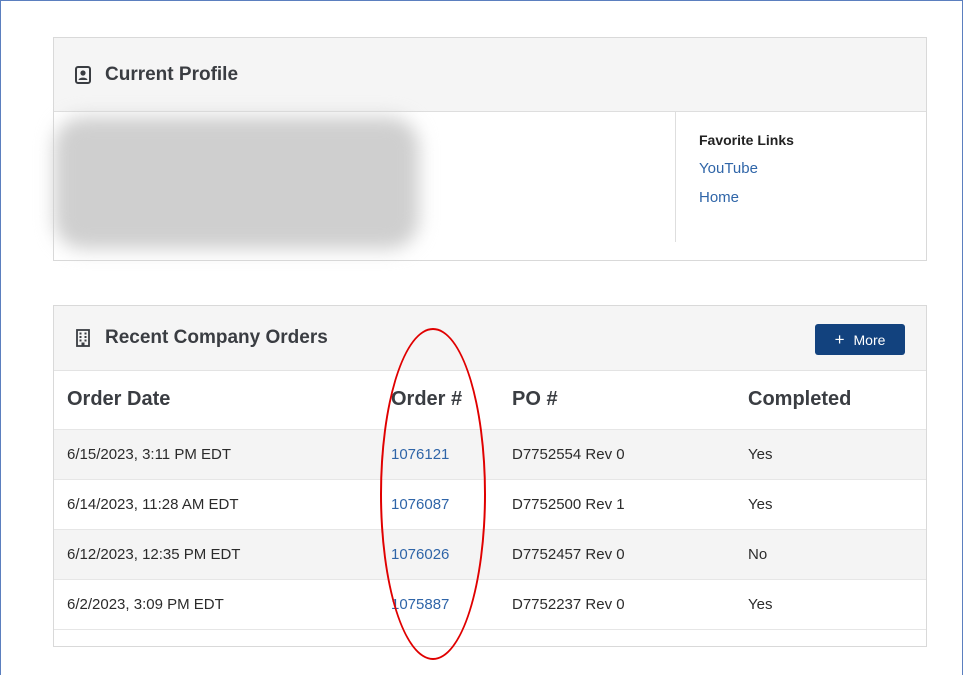  I want to click on column-header-completed: Completed, so click(837, 400).